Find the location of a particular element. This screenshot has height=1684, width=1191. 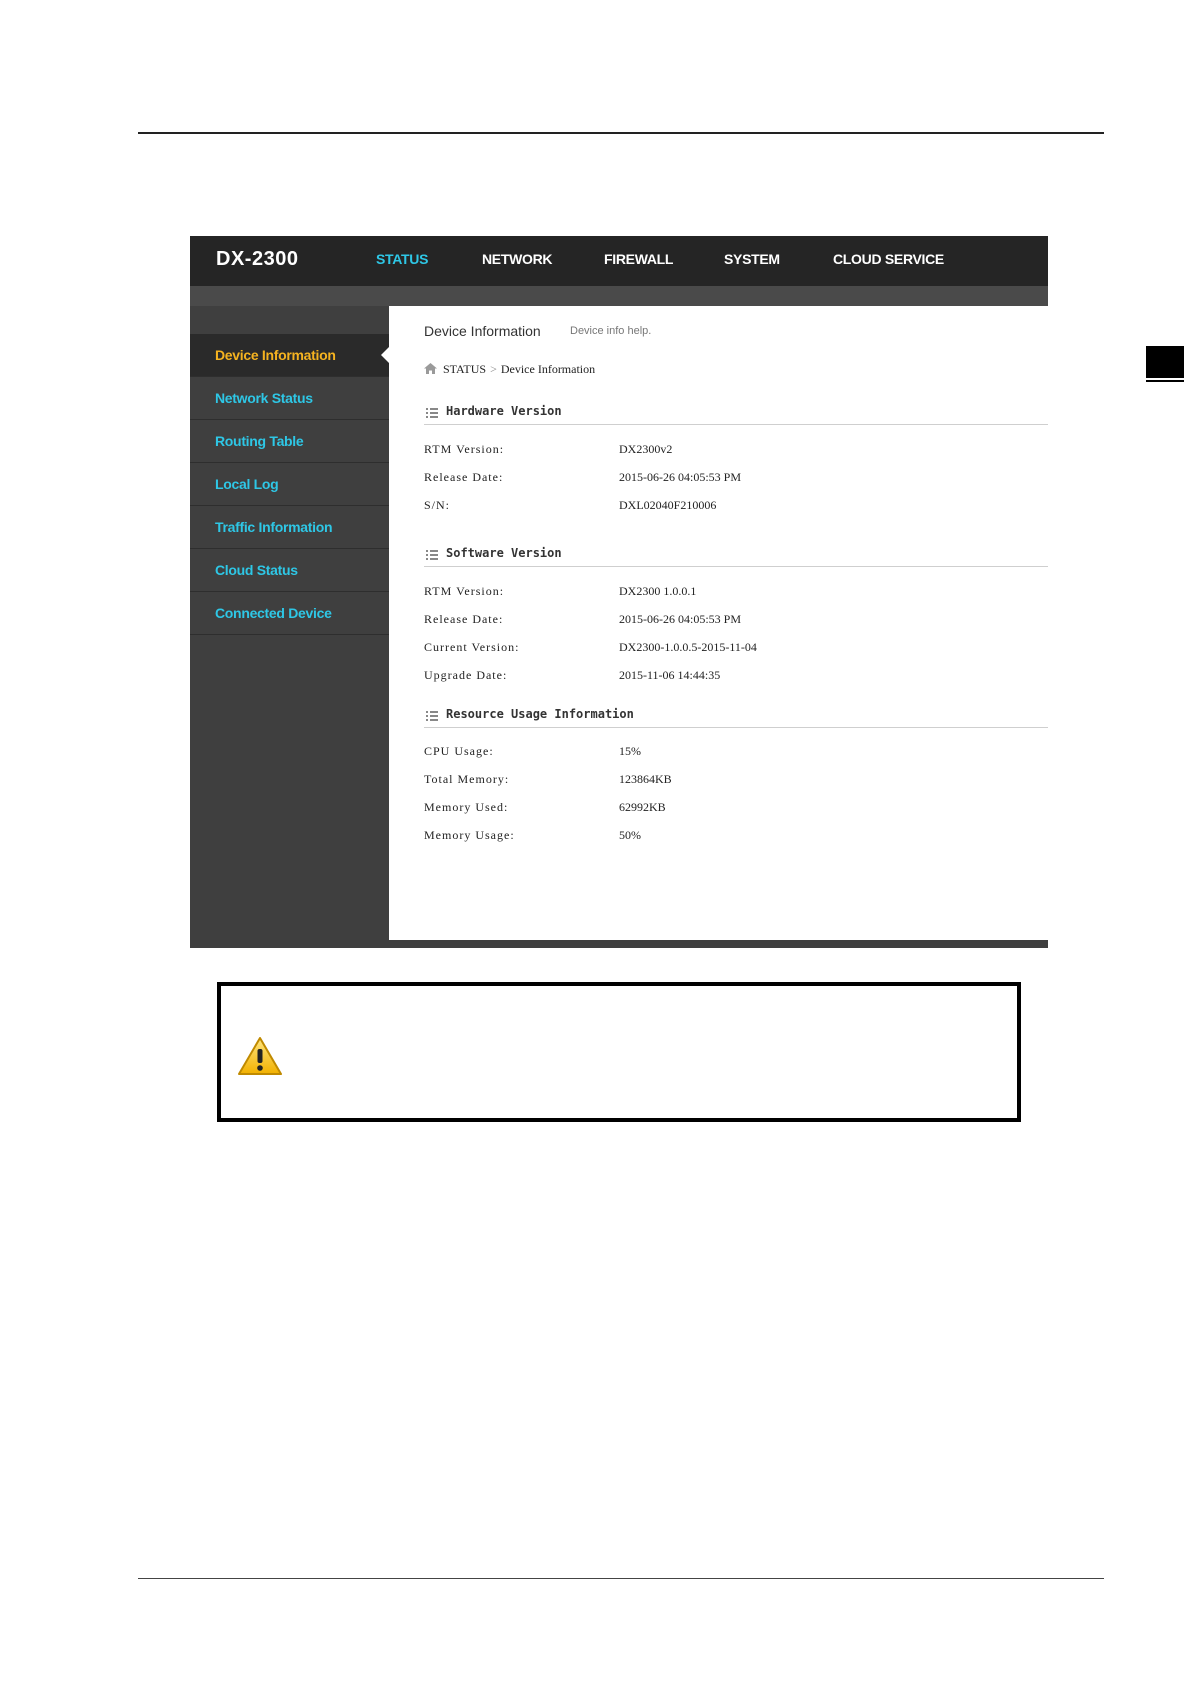

info-value: DX2300 1.0.0.1 is located at coordinates (658, 591).